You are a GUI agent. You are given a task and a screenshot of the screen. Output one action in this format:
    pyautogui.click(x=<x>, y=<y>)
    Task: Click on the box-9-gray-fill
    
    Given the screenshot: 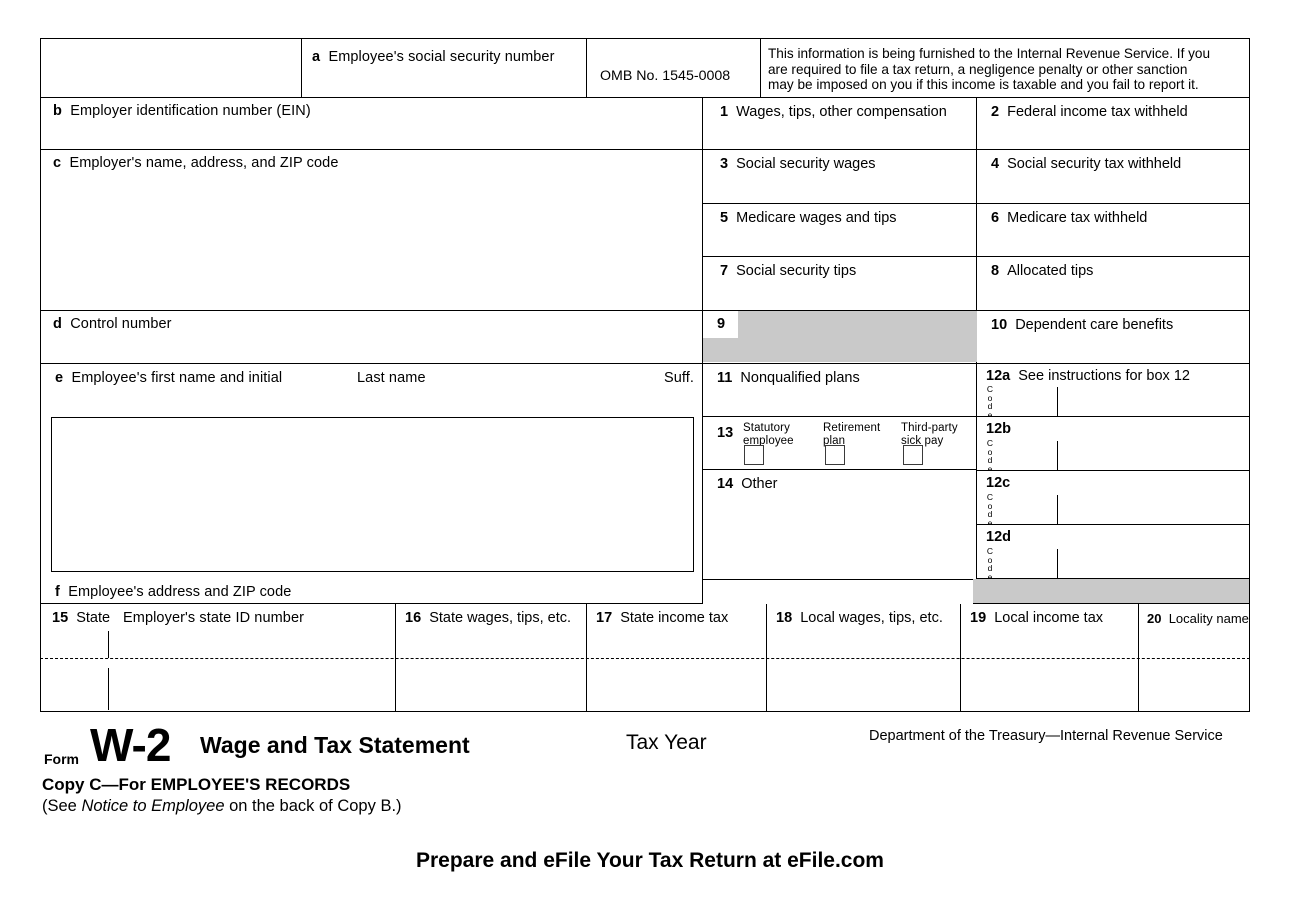 What is the action you would take?
    pyautogui.click(x=840, y=337)
    